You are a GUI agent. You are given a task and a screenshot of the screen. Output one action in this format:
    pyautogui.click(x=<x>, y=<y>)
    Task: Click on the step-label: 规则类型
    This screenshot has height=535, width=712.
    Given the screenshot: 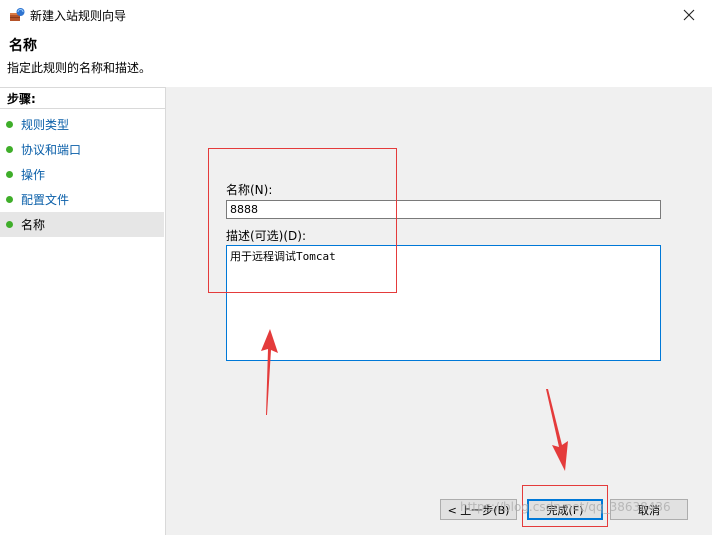 What is the action you would take?
    pyautogui.click(x=45, y=125)
    